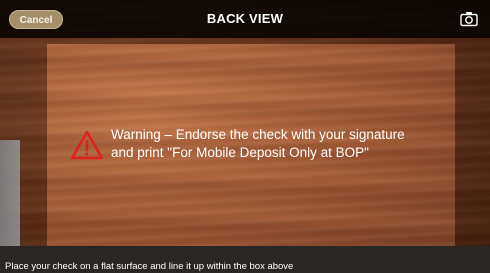  I want to click on warning-triangle-icon, so click(87, 145).